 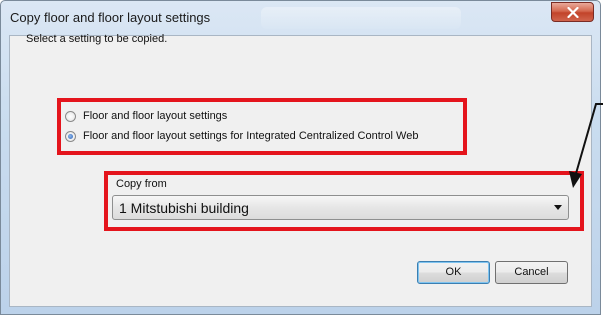 I want to click on arrow-icon, so click(x=586, y=145).